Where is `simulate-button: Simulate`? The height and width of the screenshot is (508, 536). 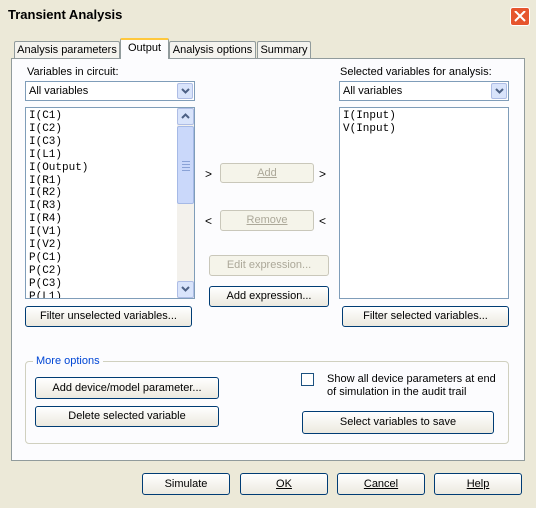 simulate-button: Simulate is located at coordinates (186, 484).